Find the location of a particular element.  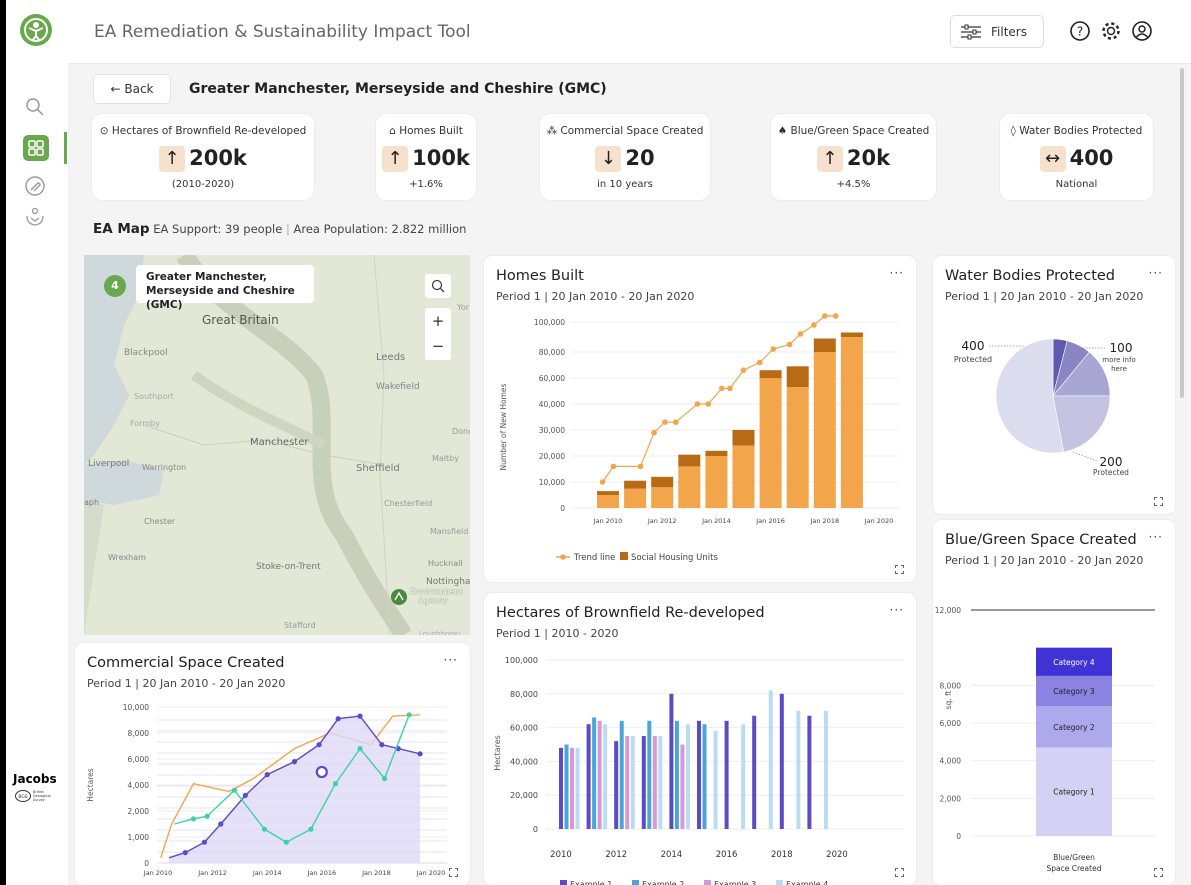

back-button: ← Back is located at coordinates (132, 89).